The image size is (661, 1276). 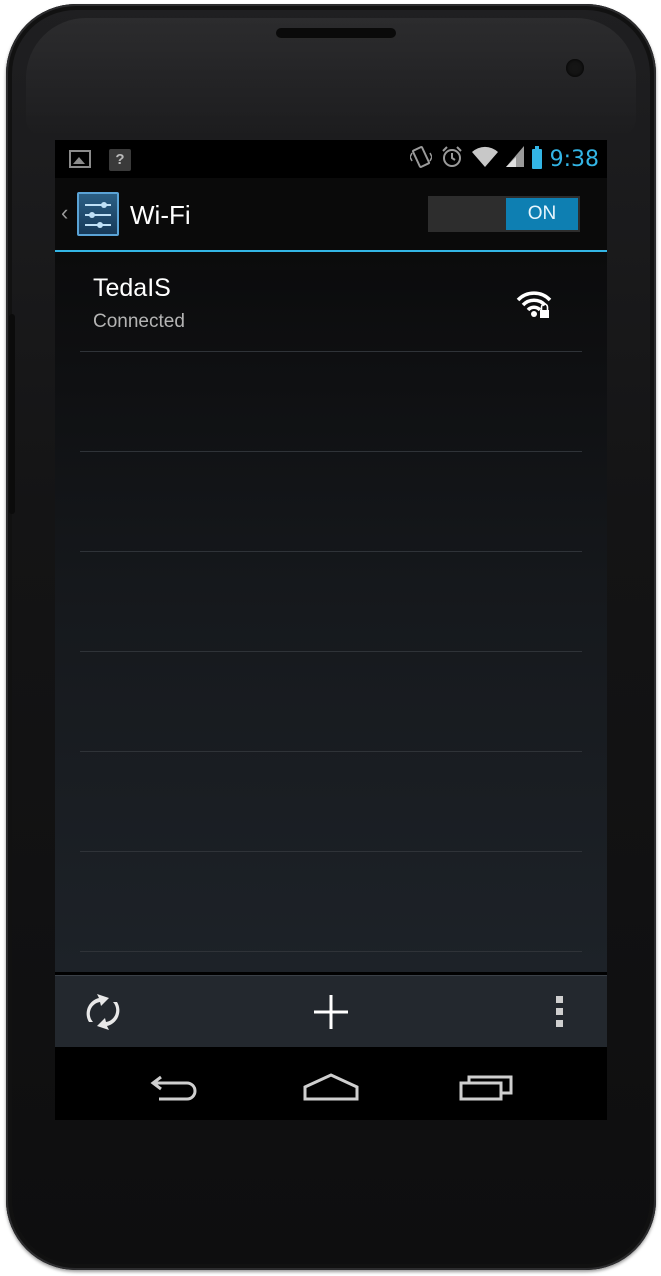 I want to click on unknown-app-icon: ?, so click(x=120, y=160).